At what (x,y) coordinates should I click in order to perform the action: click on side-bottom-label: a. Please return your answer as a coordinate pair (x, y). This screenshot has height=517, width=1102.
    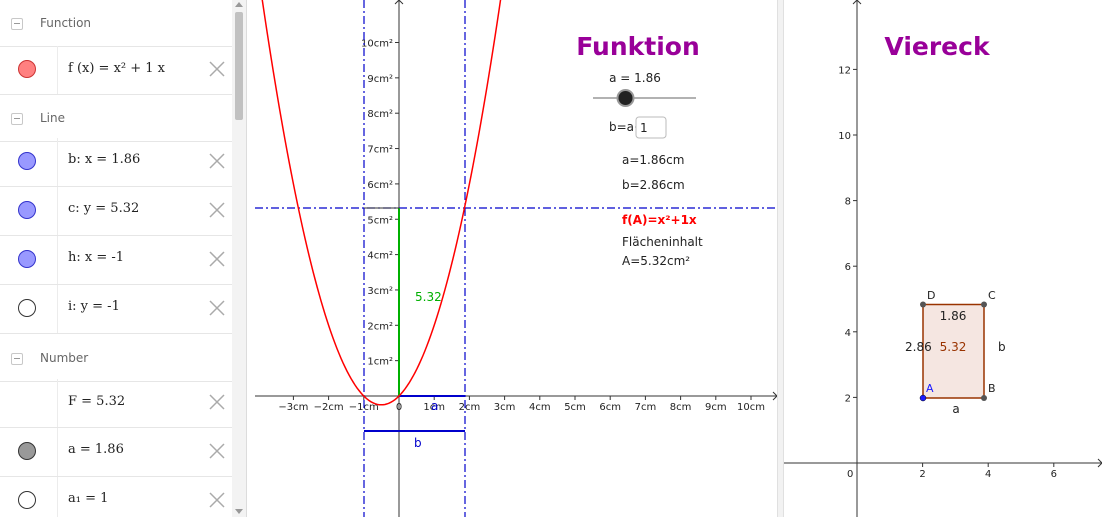
    Looking at the image, I should click on (955, 409).